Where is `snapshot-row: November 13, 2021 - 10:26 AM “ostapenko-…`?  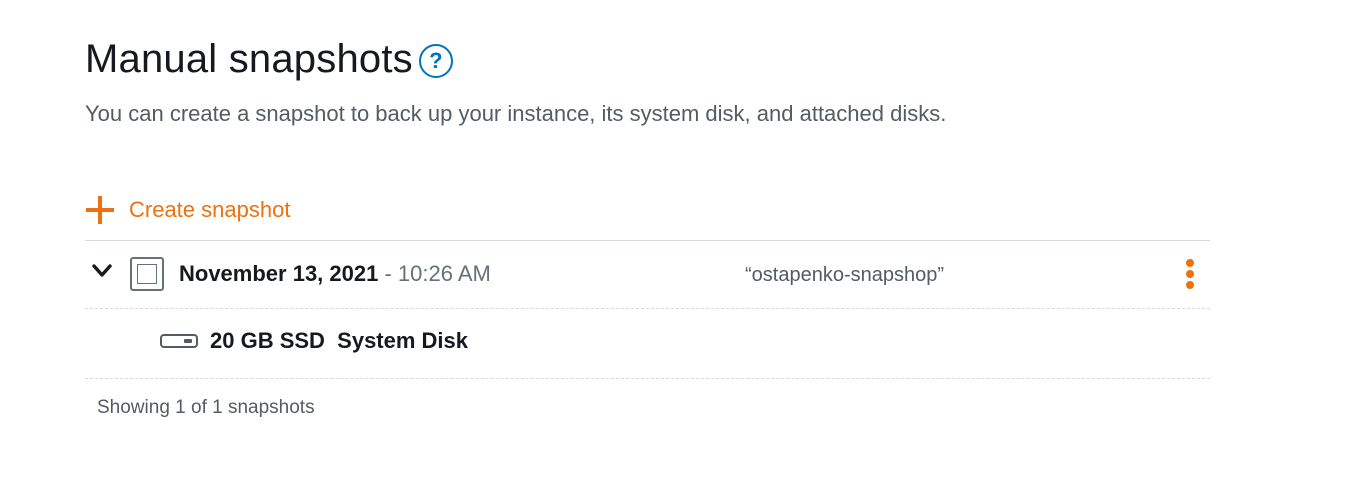
snapshot-row: November 13, 2021 - 10:26 AM “ostapenko-… is located at coordinates (647, 274).